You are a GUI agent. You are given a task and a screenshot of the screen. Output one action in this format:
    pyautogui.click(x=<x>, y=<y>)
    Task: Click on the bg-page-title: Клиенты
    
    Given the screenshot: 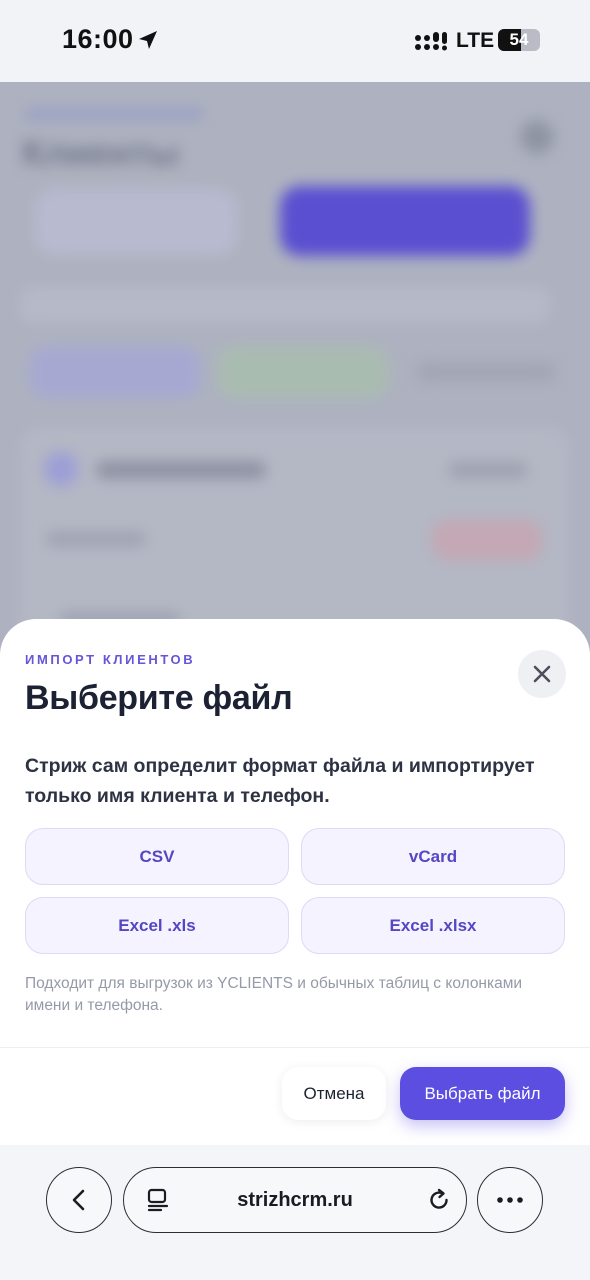 What is the action you would take?
    pyautogui.click(x=101, y=152)
    